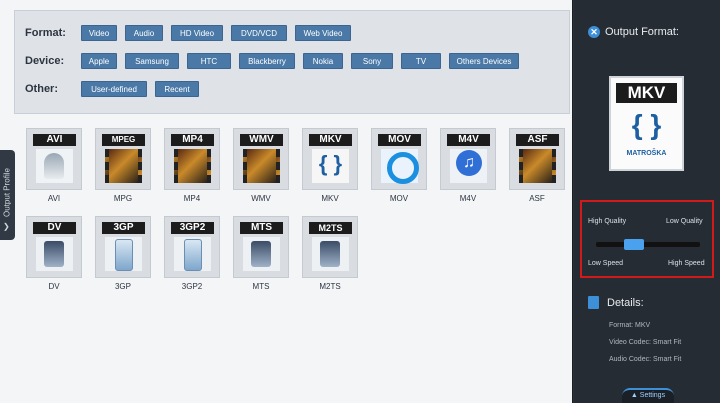 The height and width of the screenshot is (403, 720). I want to click on output-format-title: Output Format:, so click(642, 32).